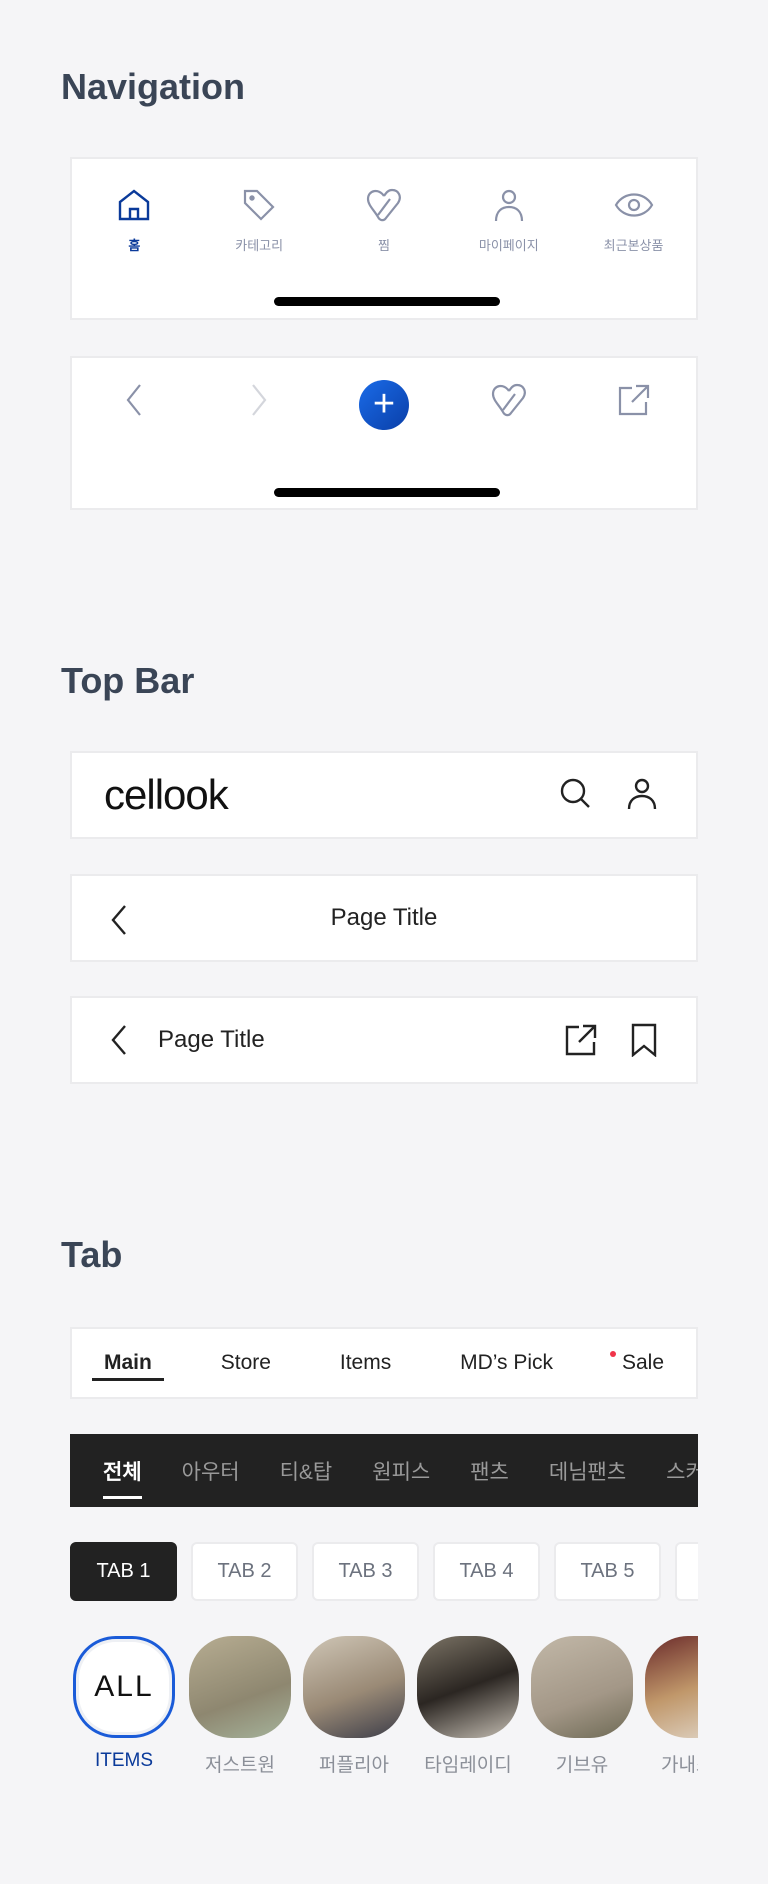 The width and height of the screenshot is (768, 1884). What do you see at coordinates (122, 1477) in the screenshot?
I see `category-tab: 전체` at bounding box center [122, 1477].